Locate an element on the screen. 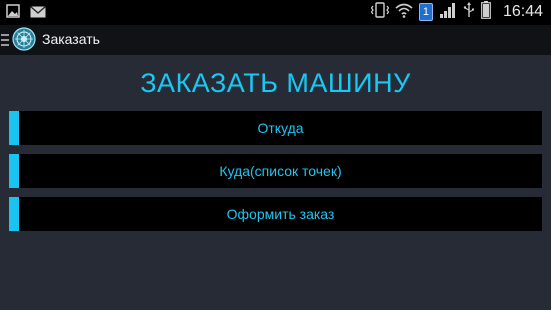 The height and width of the screenshot is (310, 551). destination-list-button: Куда(список точек) is located at coordinates (275, 171).